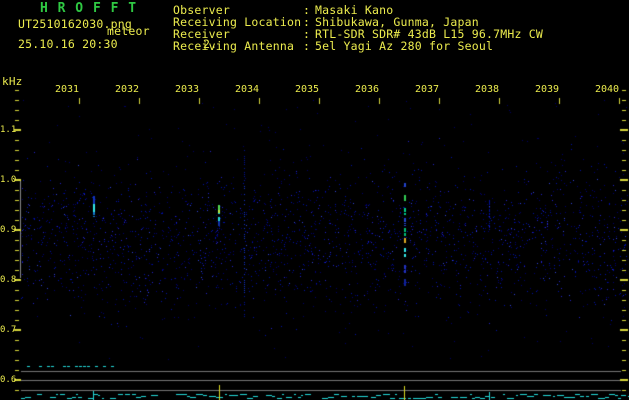 This screenshot has width=629, height=400. Describe the element at coordinates (8, 280) in the screenshot. I see `freq-tick-0-8: 0.8` at that location.